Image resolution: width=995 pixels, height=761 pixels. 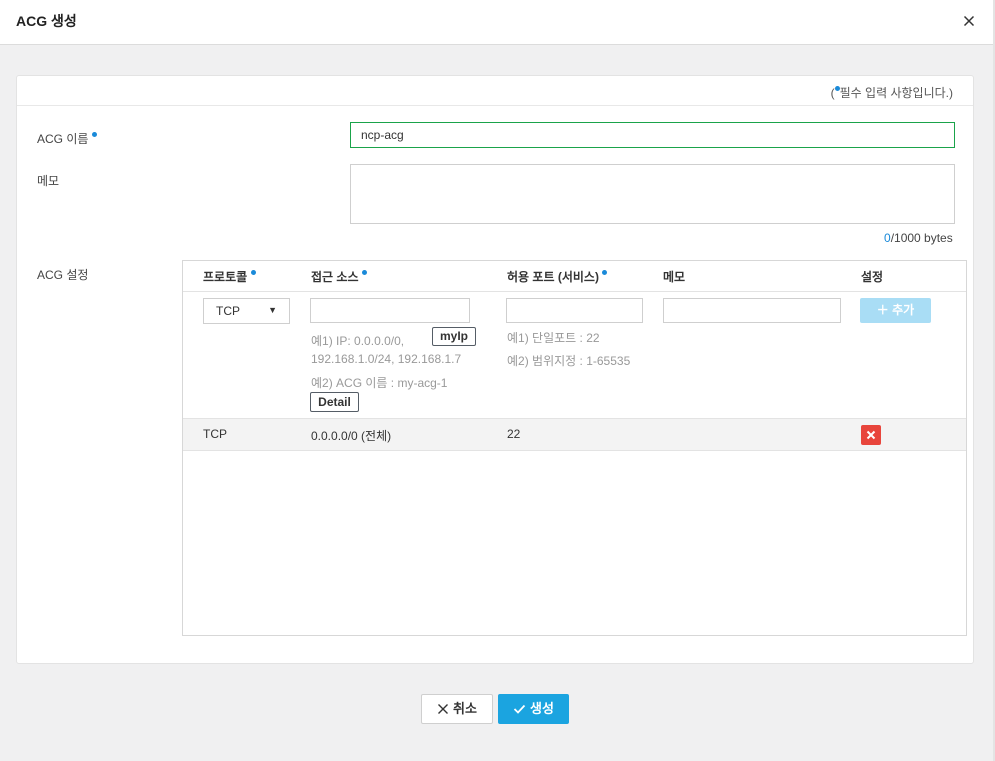 I want to click on required-note: (필수 입력 사항입니다.), so click(x=892, y=92).